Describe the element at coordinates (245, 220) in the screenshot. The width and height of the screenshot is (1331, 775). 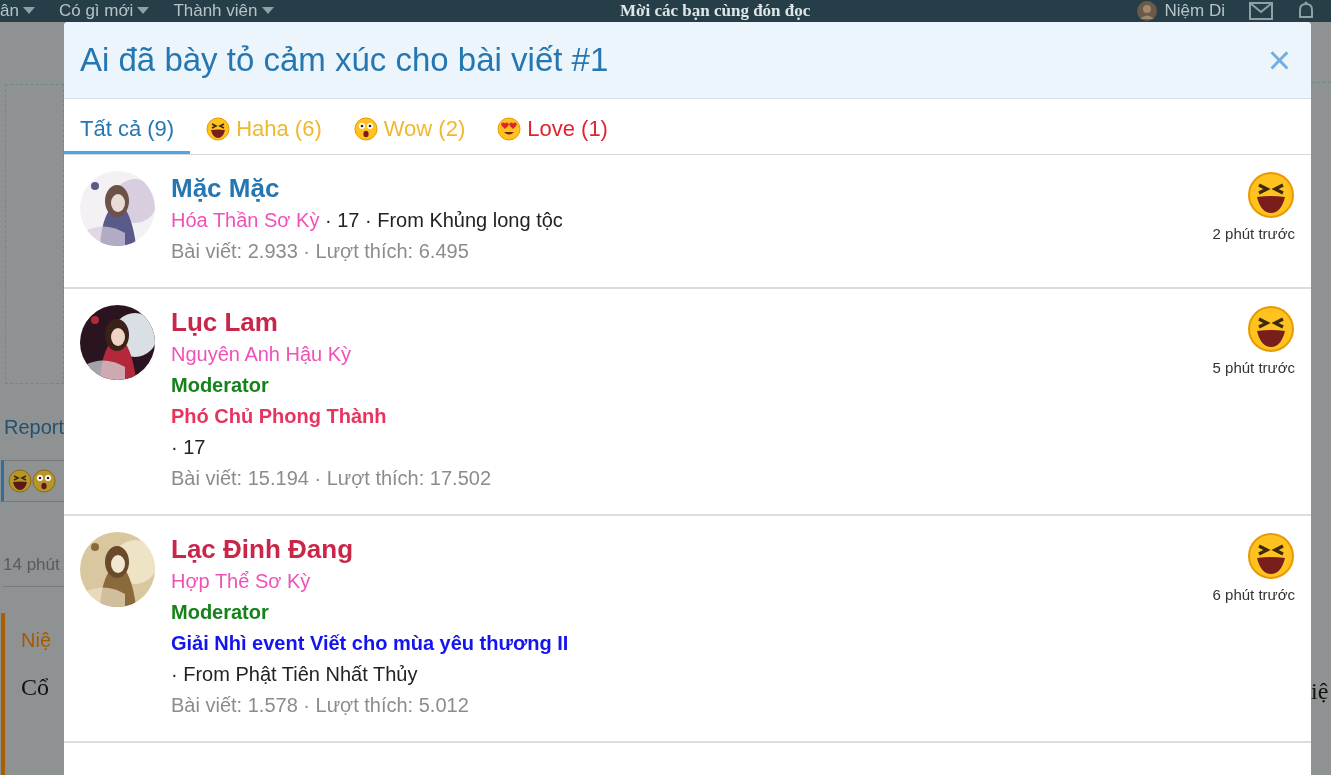
I see `user-rank: Hóa Thần Sơ Kỳ` at that location.